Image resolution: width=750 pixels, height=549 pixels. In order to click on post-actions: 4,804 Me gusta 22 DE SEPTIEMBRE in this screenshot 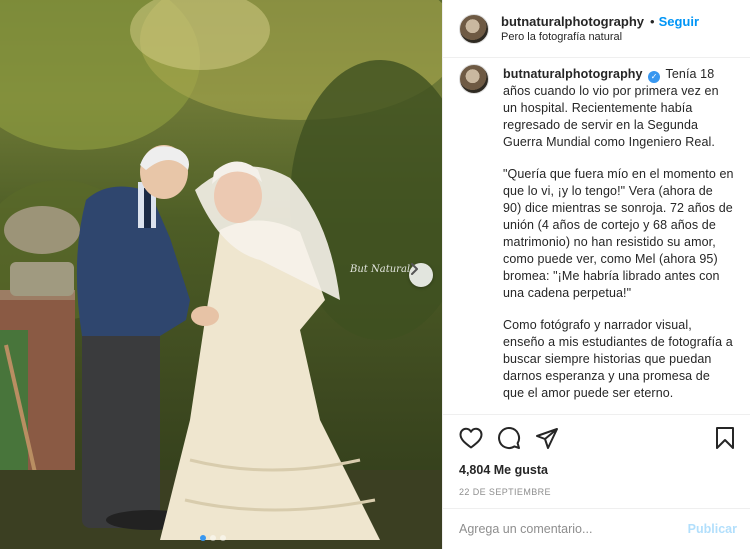, I will do `click(596, 462)`.